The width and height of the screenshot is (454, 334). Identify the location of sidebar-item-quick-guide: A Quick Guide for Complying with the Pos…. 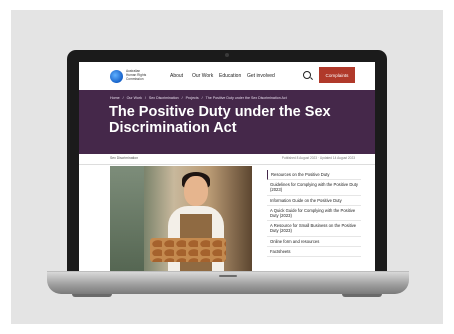
(314, 214).